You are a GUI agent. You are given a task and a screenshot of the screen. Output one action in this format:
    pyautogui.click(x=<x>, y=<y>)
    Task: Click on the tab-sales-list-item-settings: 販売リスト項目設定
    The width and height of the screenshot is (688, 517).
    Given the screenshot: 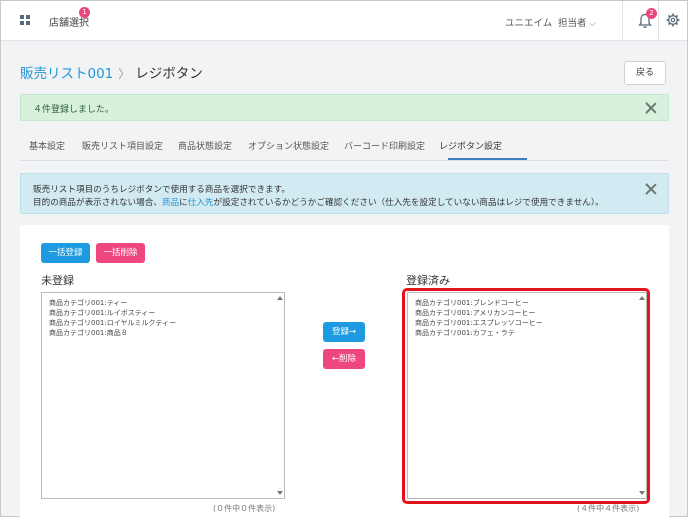 What is the action you would take?
    pyautogui.click(x=122, y=145)
    